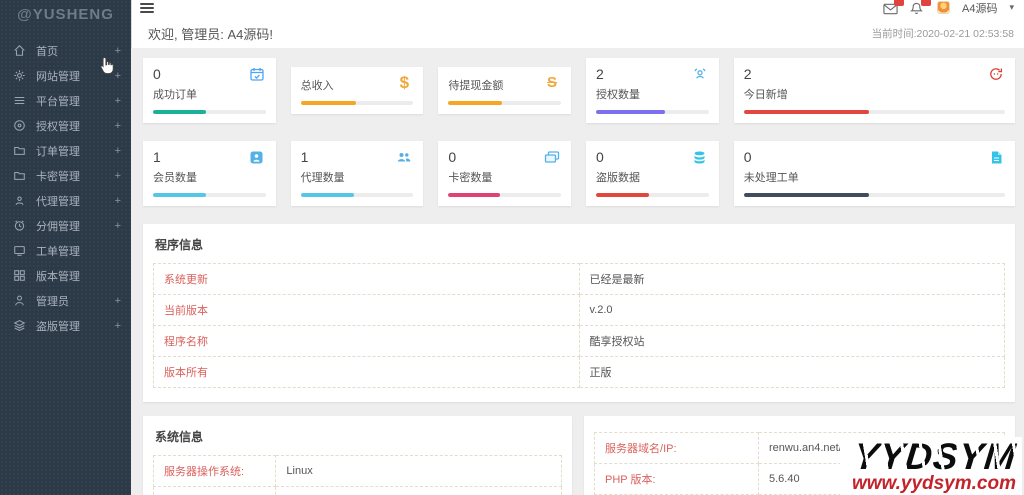 Image resolution: width=1024 pixels, height=495 pixels. What do you see at coordinates (58, 101) in the screenshot?
I see `sidebar-item-label: 平台管理` at bounding box center [58, 101].